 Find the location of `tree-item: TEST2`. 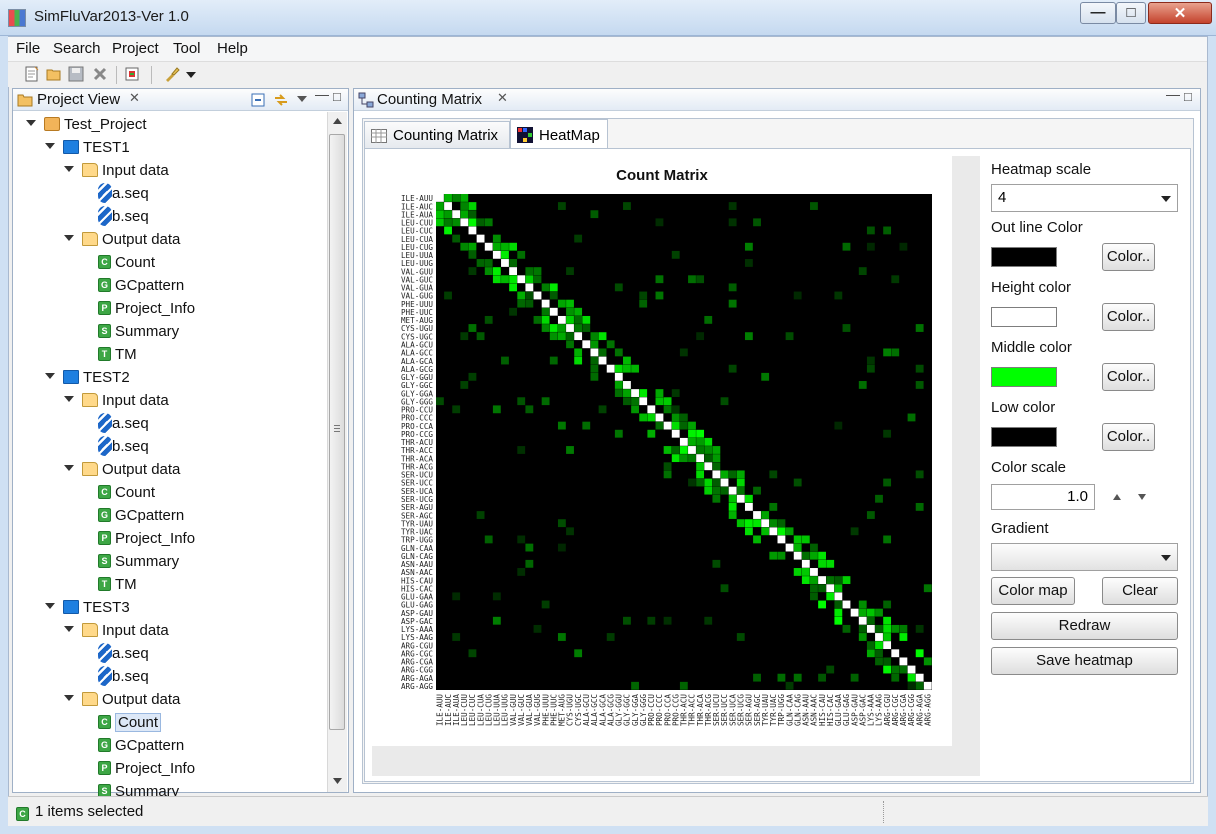

tree-item: TEST2 is located at coordinates (87, 377).